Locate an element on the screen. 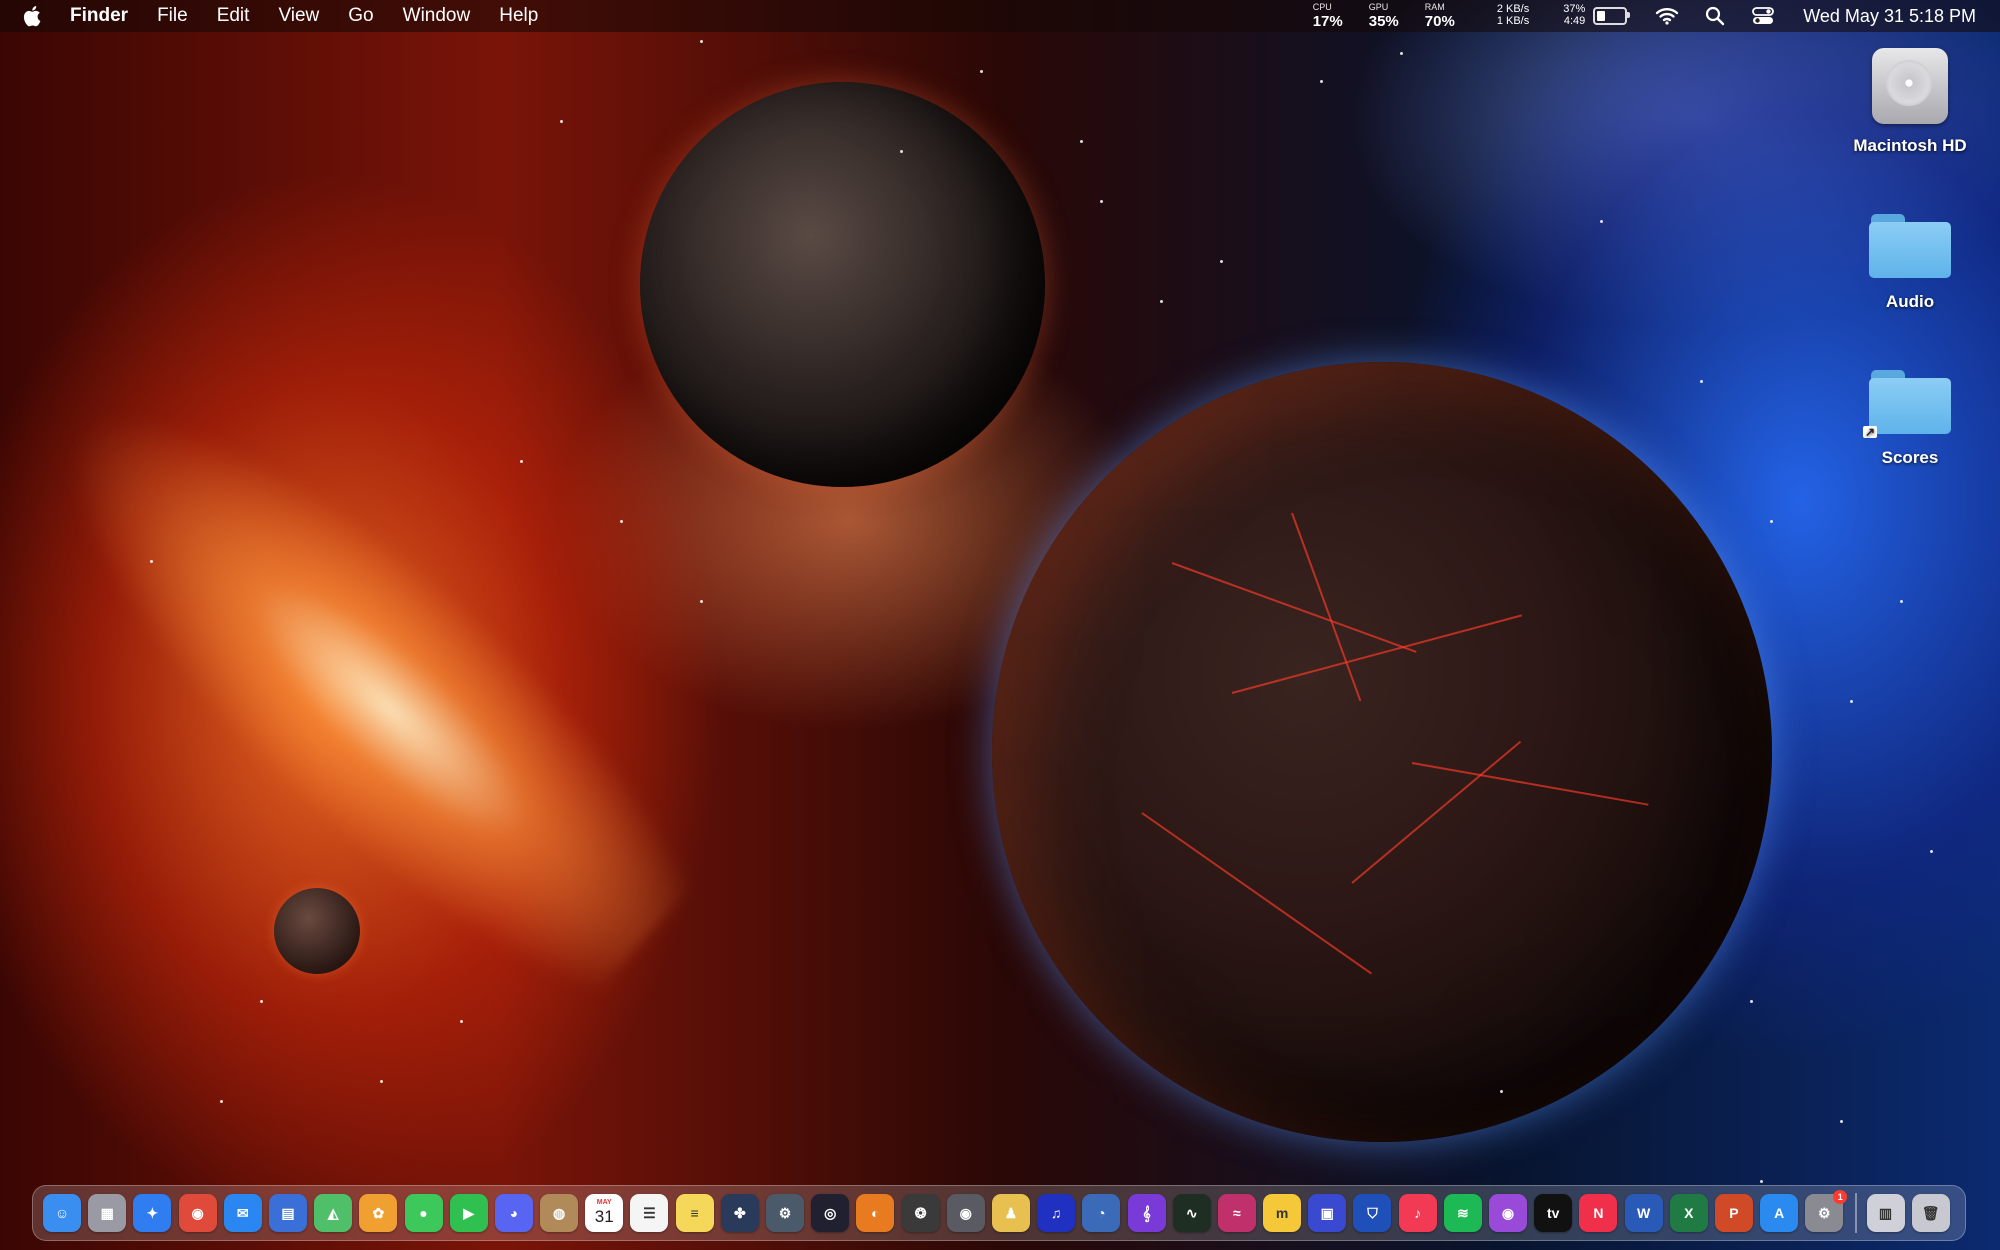 This screenshot has width=2000, height=1250. blender-icon: ◐ is located at coordinates (875, 1213).